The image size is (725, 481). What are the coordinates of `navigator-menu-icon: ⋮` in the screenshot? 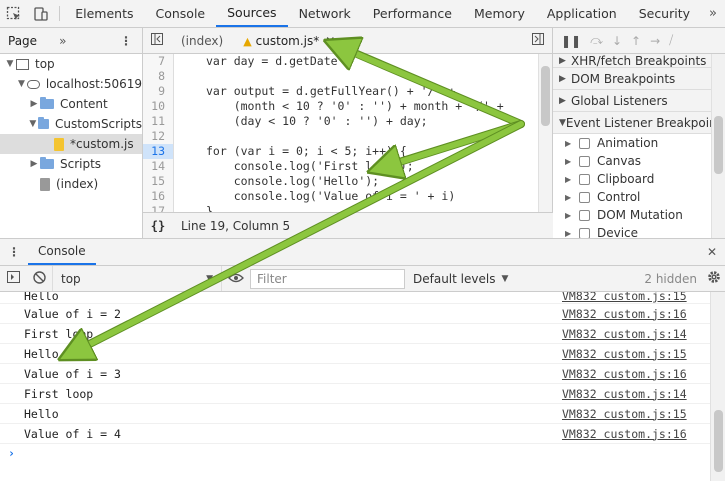 It's located at (126, 41).